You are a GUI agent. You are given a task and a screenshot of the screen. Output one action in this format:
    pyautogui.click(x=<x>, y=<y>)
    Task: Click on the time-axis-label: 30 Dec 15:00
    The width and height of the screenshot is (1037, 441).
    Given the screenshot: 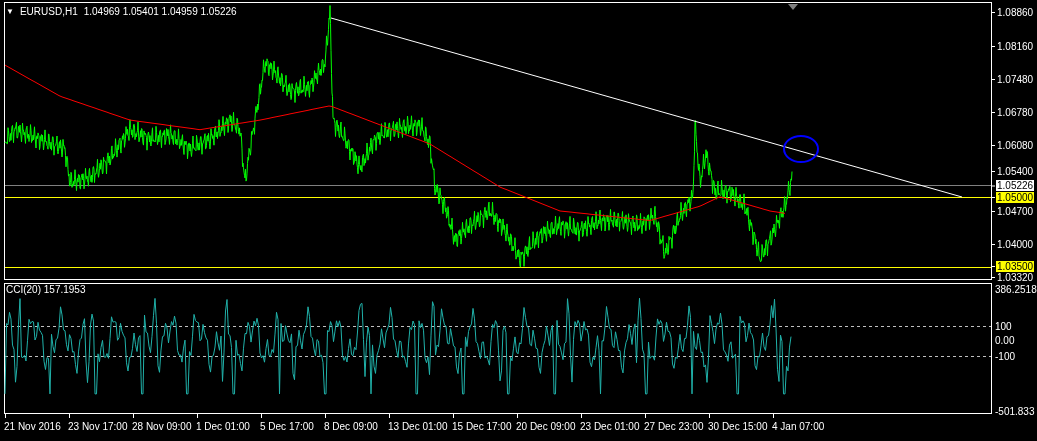 What is the action you would take?
    pyautogui.click(x=738, y=426)
    